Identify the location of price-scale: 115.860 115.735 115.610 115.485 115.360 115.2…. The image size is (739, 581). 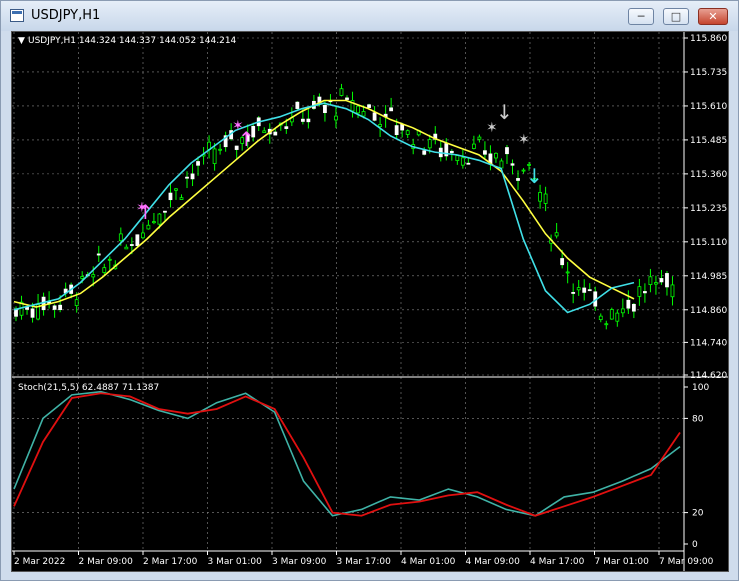
(705, 207).